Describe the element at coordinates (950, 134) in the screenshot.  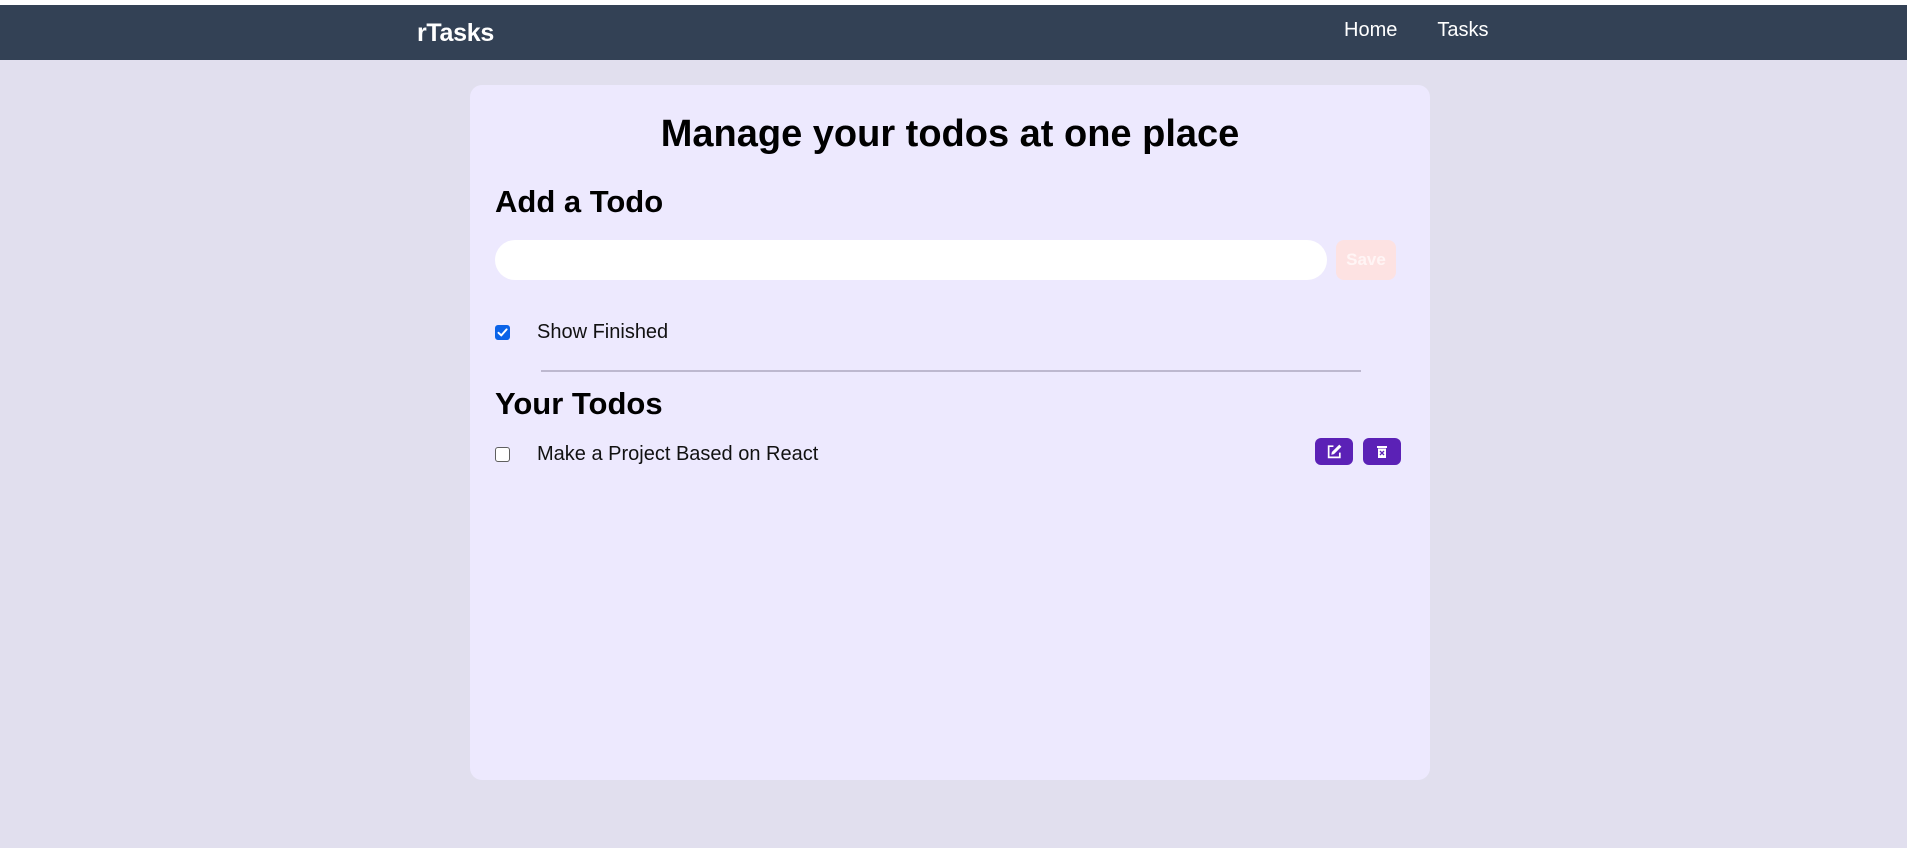
I see `page-title: Manage your todos at one place` at that location.